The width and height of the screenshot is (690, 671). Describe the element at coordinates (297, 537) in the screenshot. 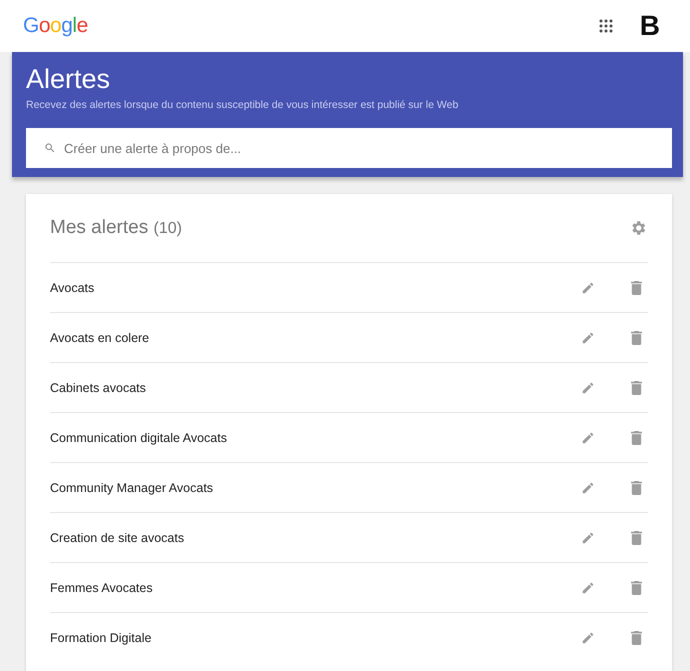

I see `alert-name: Creation de site avocats` at that location.